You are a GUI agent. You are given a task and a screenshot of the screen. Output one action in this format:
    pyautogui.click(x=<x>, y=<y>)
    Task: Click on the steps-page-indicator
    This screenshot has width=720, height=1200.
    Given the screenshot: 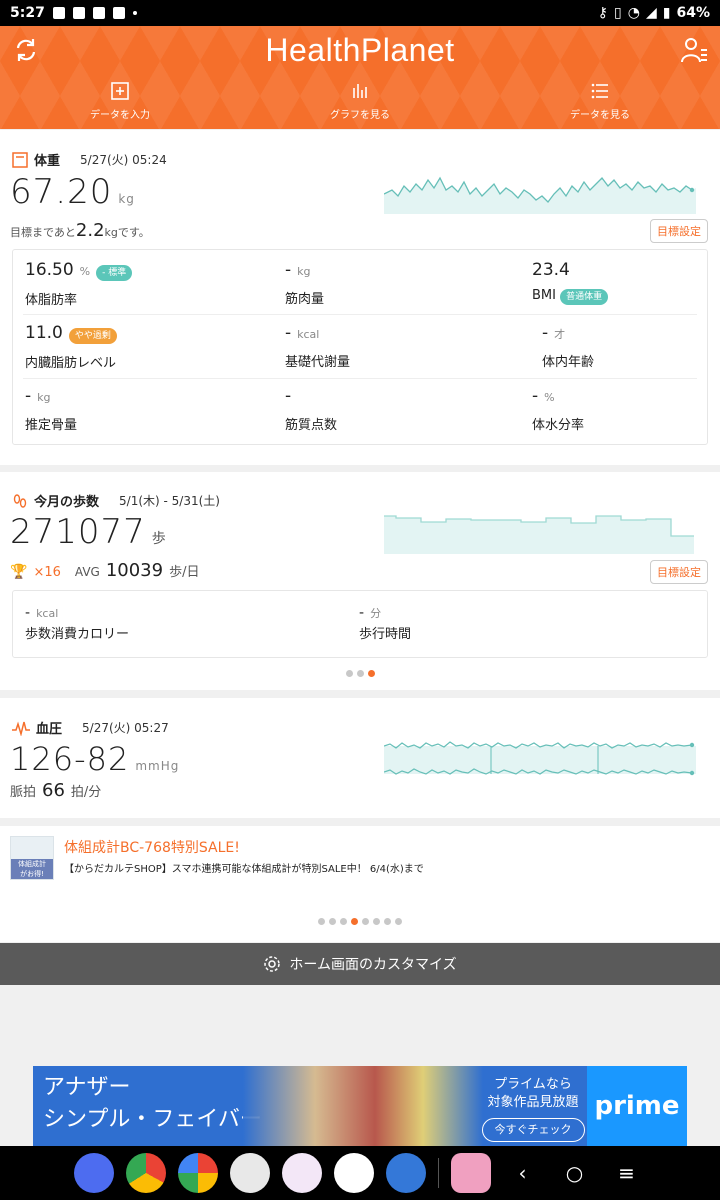 What is the action you would take?
    pyautogui.click(x=360, y=673)
    